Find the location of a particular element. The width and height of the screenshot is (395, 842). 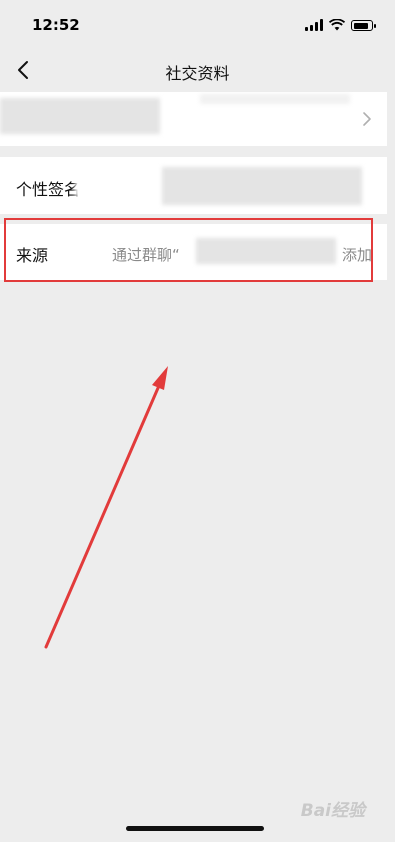

redacted-signature-value is located at coordinates (262, 186).